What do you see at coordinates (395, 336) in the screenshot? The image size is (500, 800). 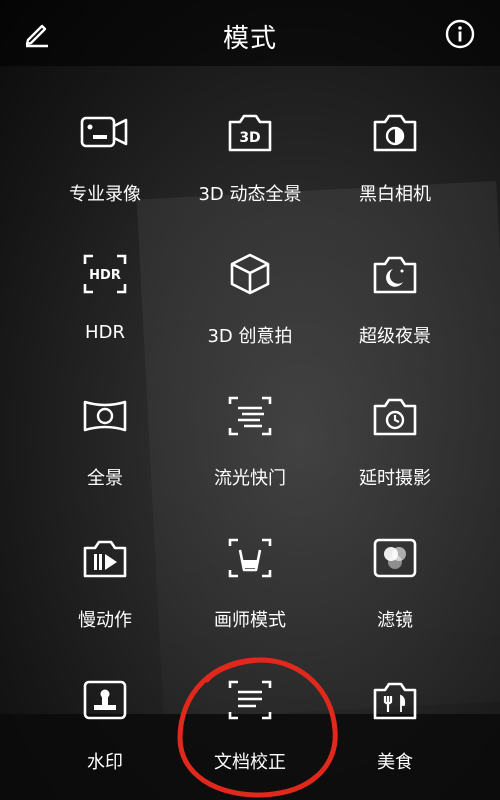 I see `mode-label: 超级夜景` at bounding box center [395, 336].